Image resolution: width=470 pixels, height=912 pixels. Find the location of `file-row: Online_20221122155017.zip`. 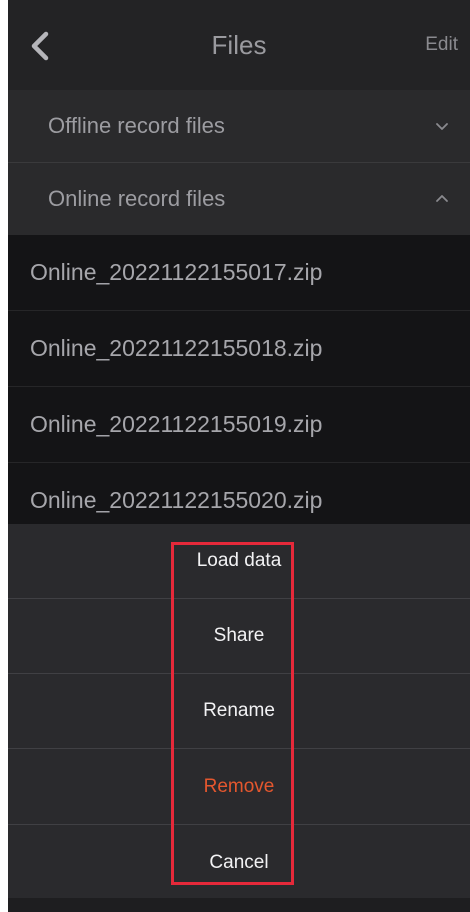

file-row: Online_20221122155017.zip is located at coordinates (239, 273).